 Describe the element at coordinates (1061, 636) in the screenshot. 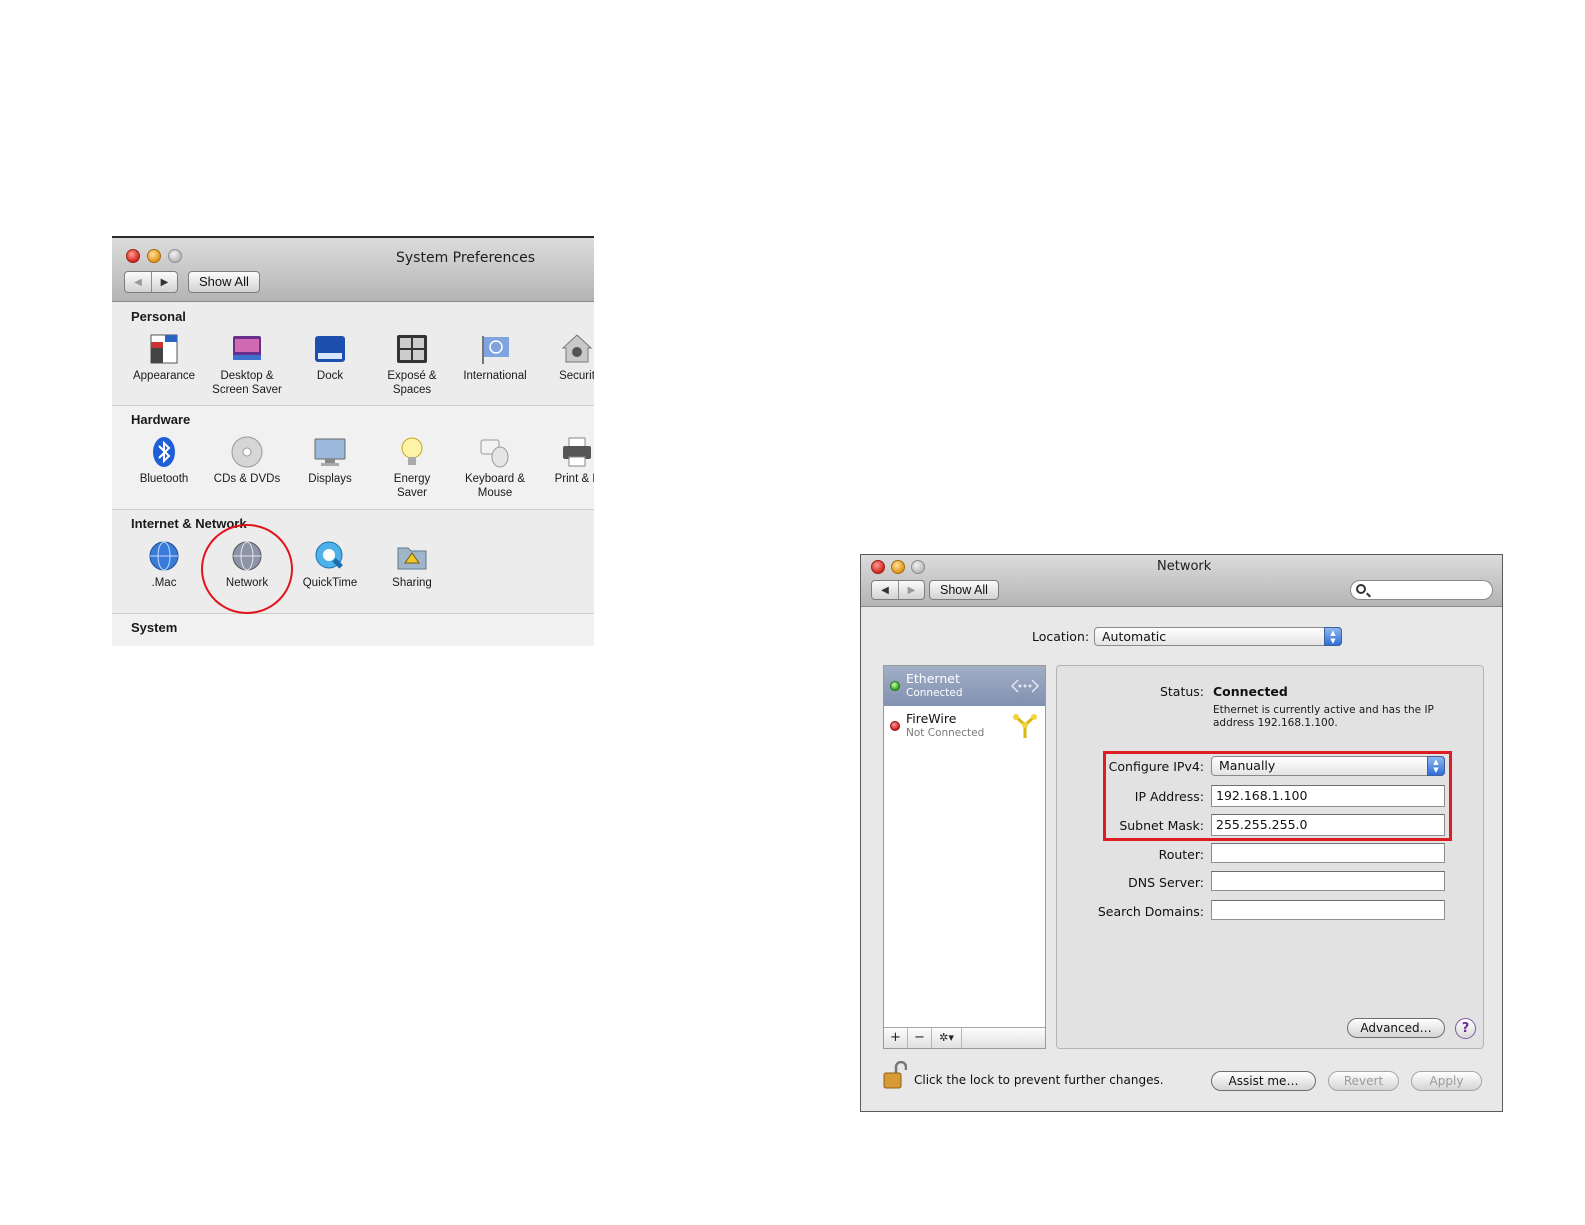

I see `location-label: Location:` at that location.